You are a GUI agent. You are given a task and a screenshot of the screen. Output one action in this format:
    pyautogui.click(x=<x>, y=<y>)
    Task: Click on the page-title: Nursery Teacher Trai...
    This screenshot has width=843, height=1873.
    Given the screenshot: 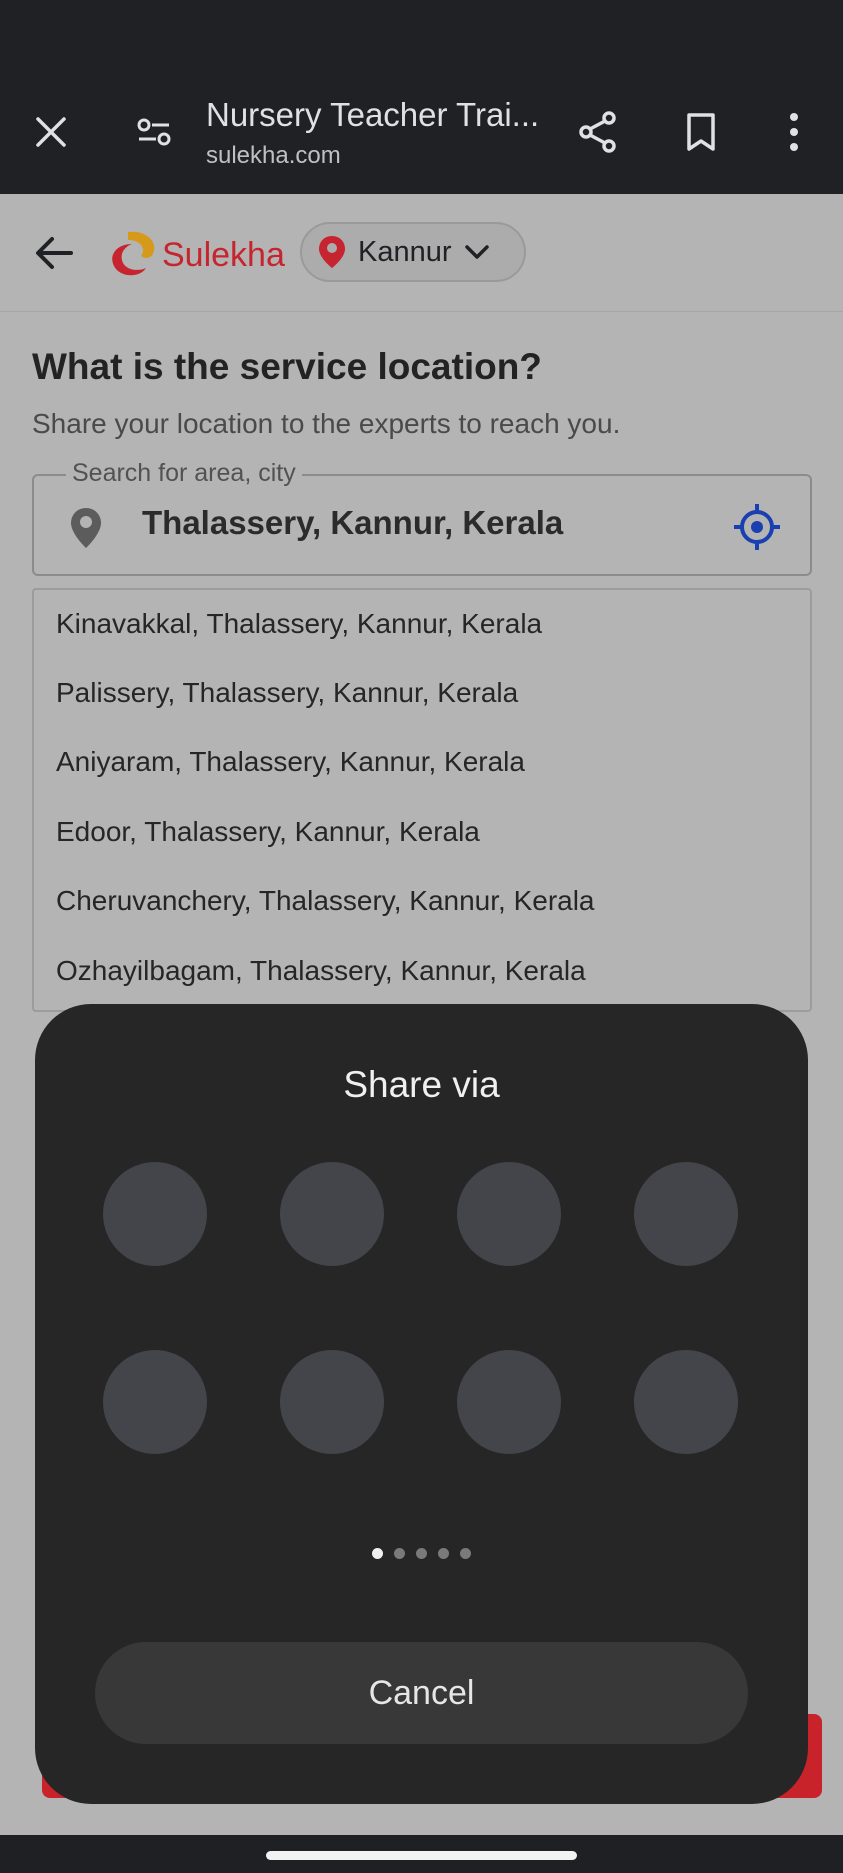 What is the action you would take?
    pyautogui.click(x=376, y=115)
    